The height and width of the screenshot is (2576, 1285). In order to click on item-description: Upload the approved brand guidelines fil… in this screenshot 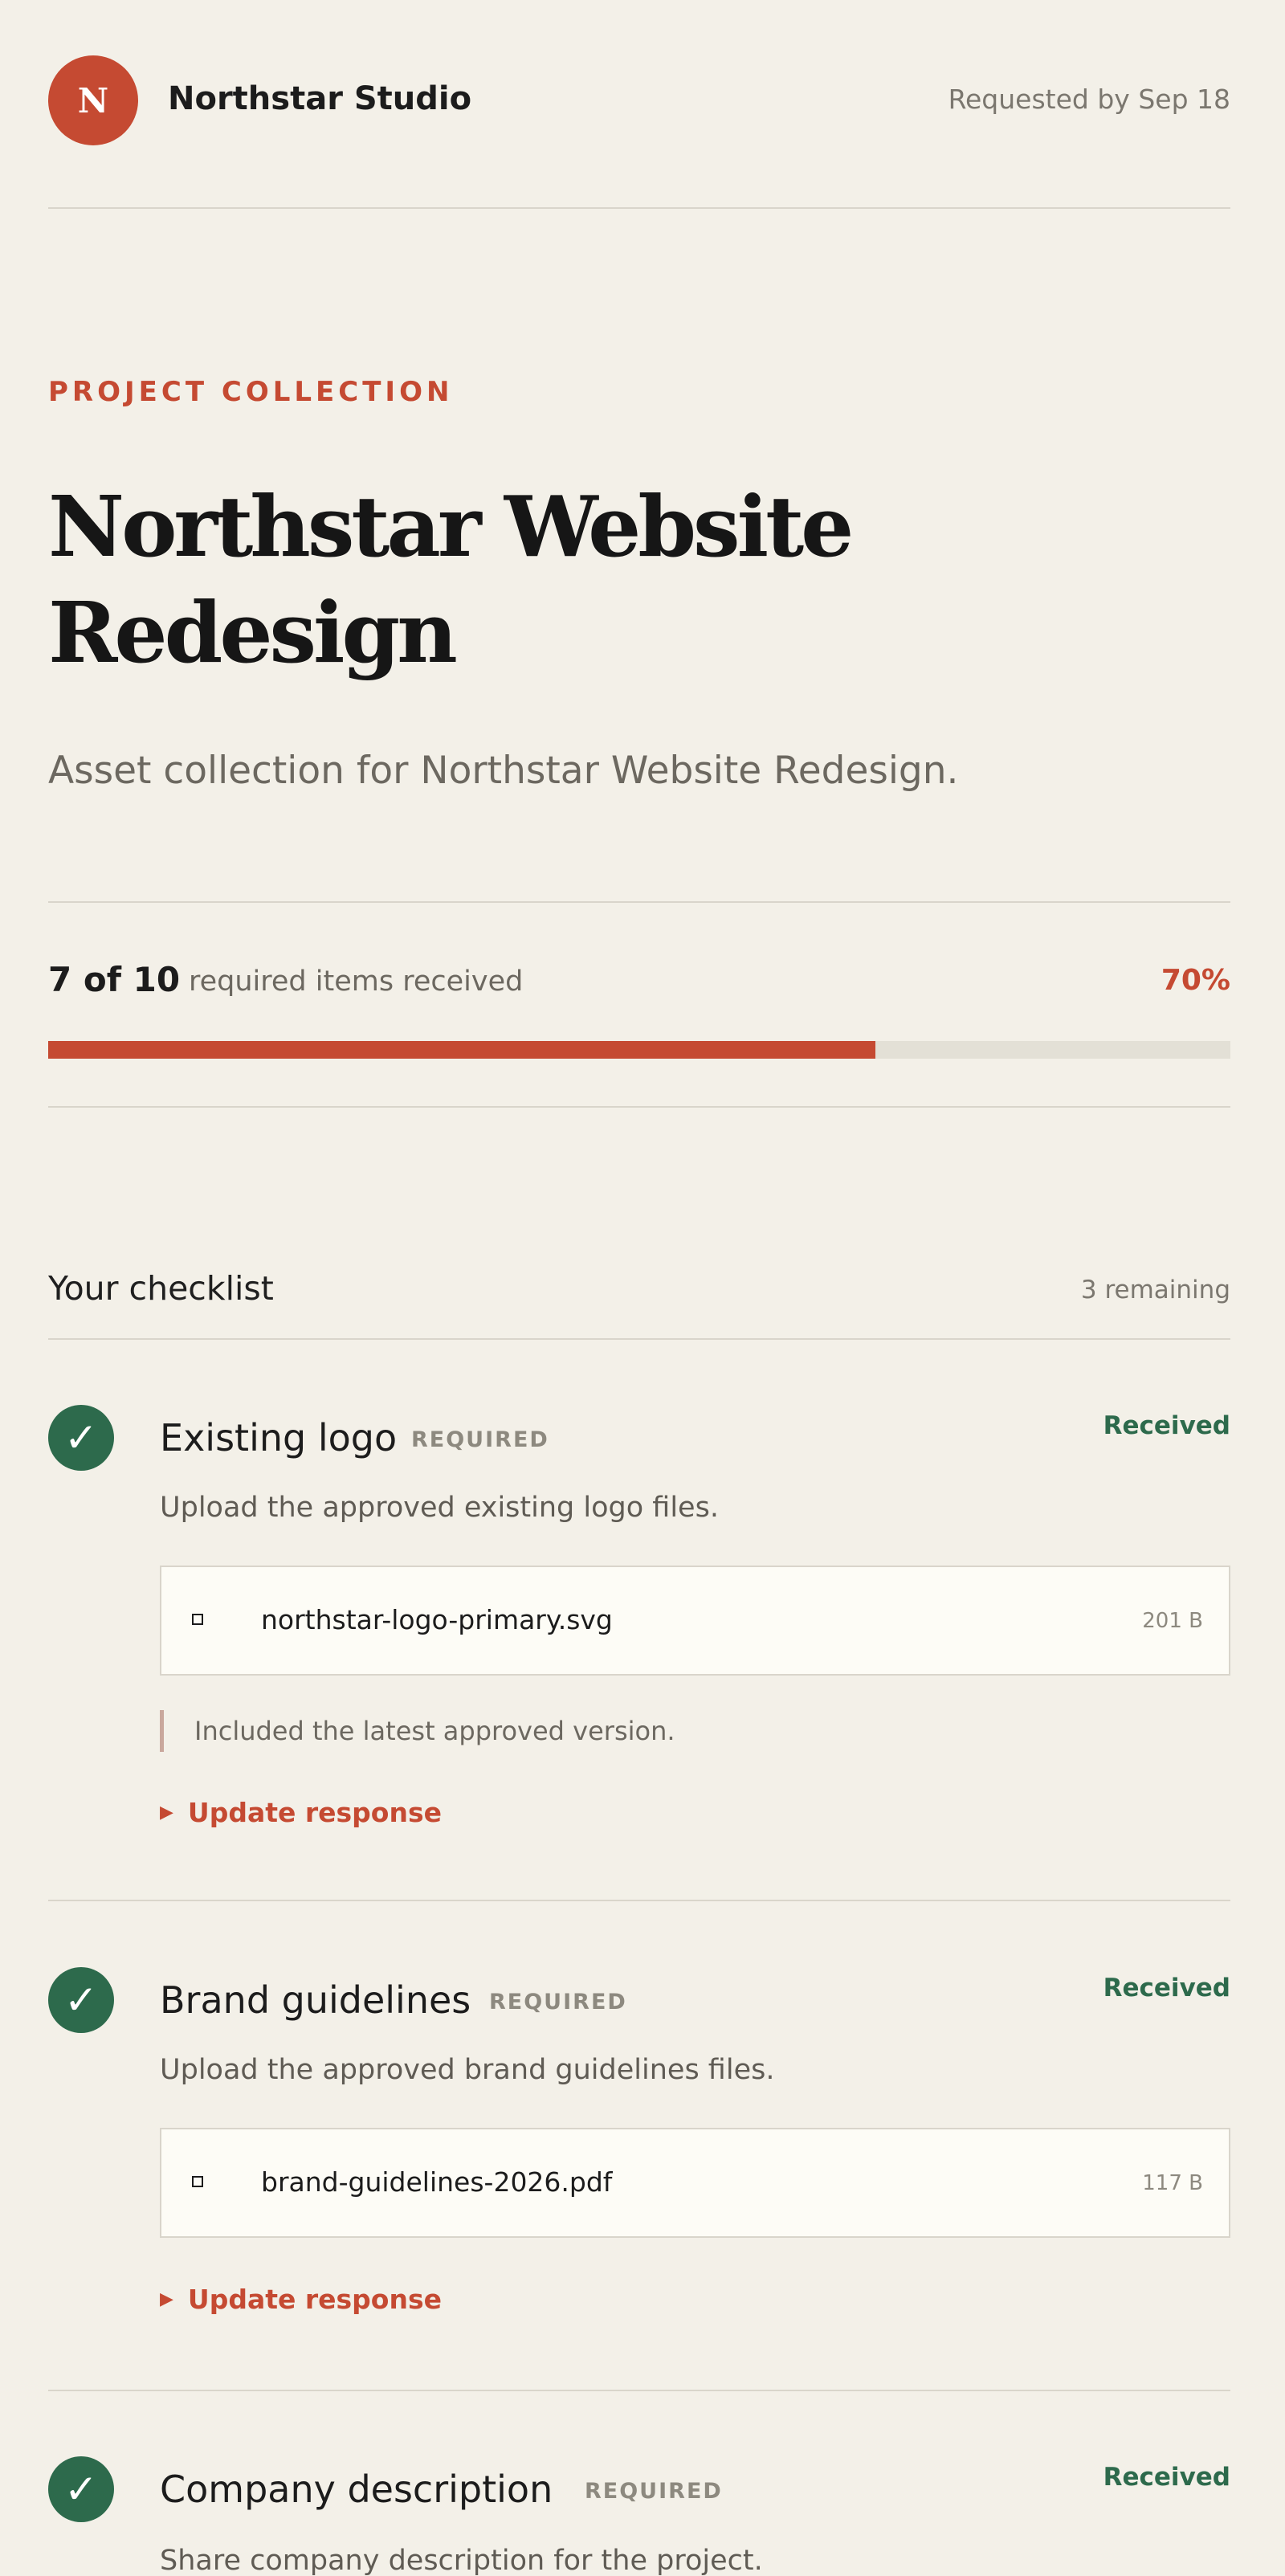, I will do `click(467, 2070)`.